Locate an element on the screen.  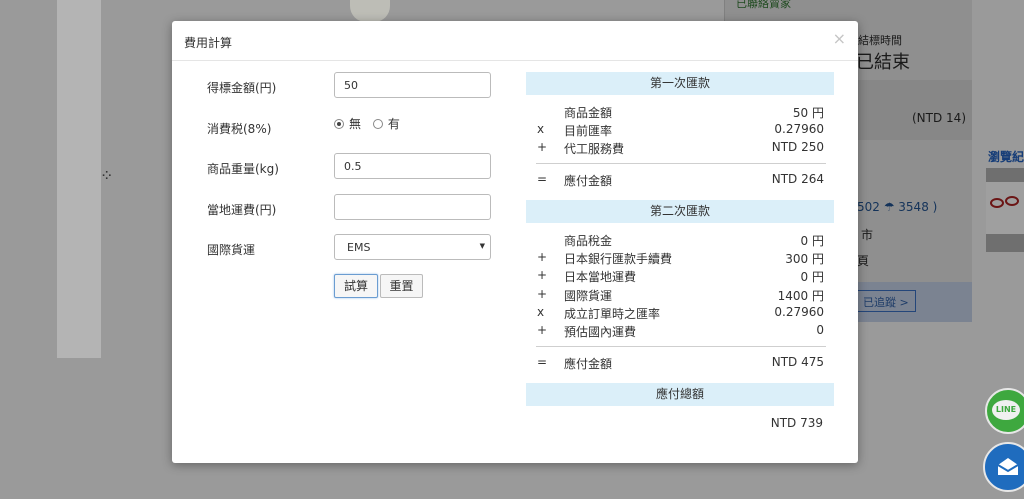
thumbnail-image is located at coordinates (1005, 208).